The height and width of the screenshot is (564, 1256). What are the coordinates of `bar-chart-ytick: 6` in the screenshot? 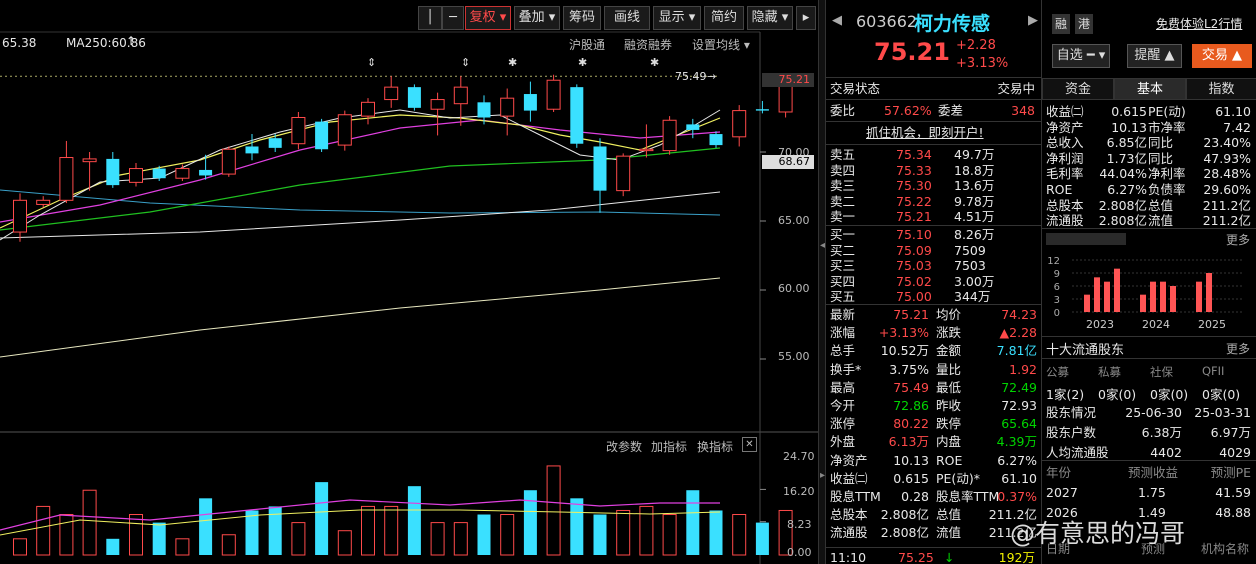 It's located at (1057, 287).